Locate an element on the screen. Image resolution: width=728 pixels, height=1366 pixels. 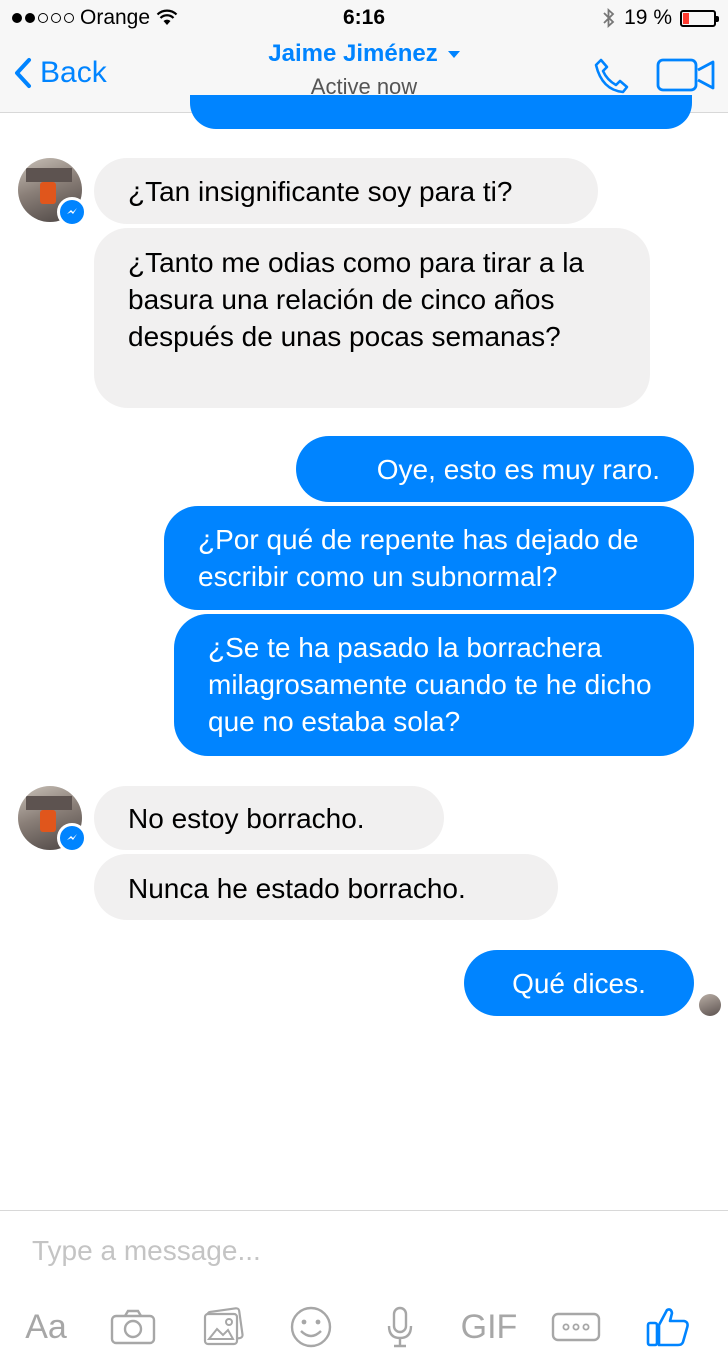
text-format-button: Aa is located at coordinates (46, 1327).